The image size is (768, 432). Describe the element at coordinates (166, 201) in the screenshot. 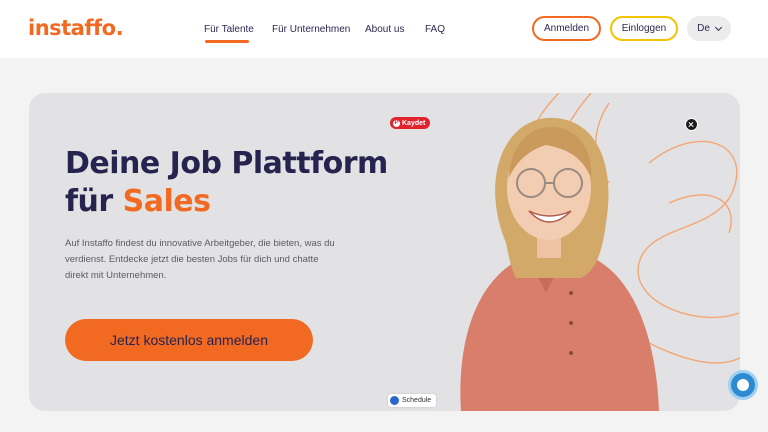

I see `hero-title-accent: Sales` at that location.